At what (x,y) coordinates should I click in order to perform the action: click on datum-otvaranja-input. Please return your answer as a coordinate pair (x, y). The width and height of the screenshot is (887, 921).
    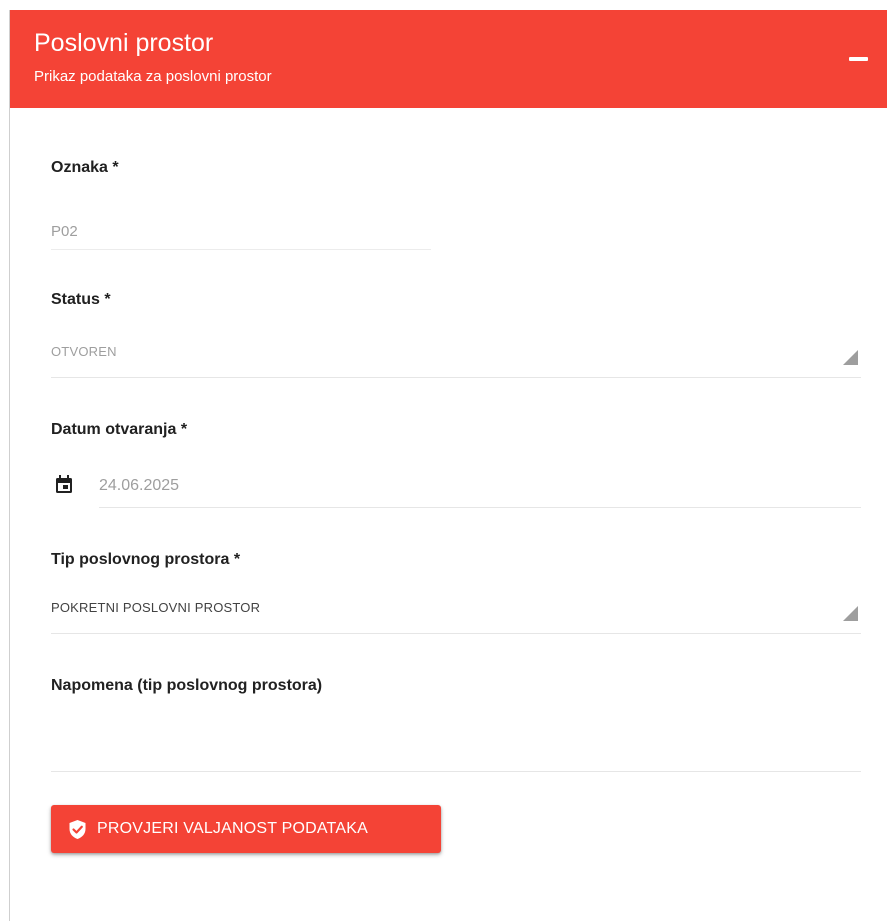
    Looking at the image, I should click on (480, 486).